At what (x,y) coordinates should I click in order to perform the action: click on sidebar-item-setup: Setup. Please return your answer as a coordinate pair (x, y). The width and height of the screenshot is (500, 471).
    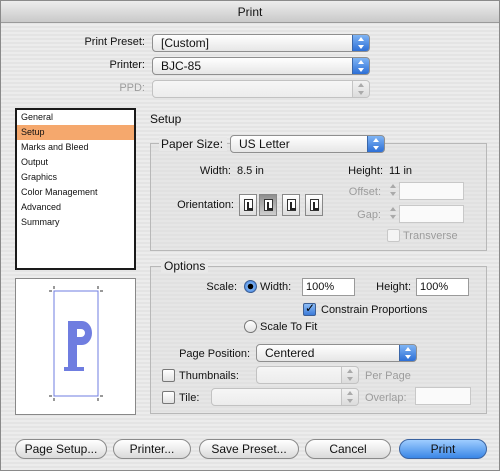
    Looking at the image, I should click on (75, 132).